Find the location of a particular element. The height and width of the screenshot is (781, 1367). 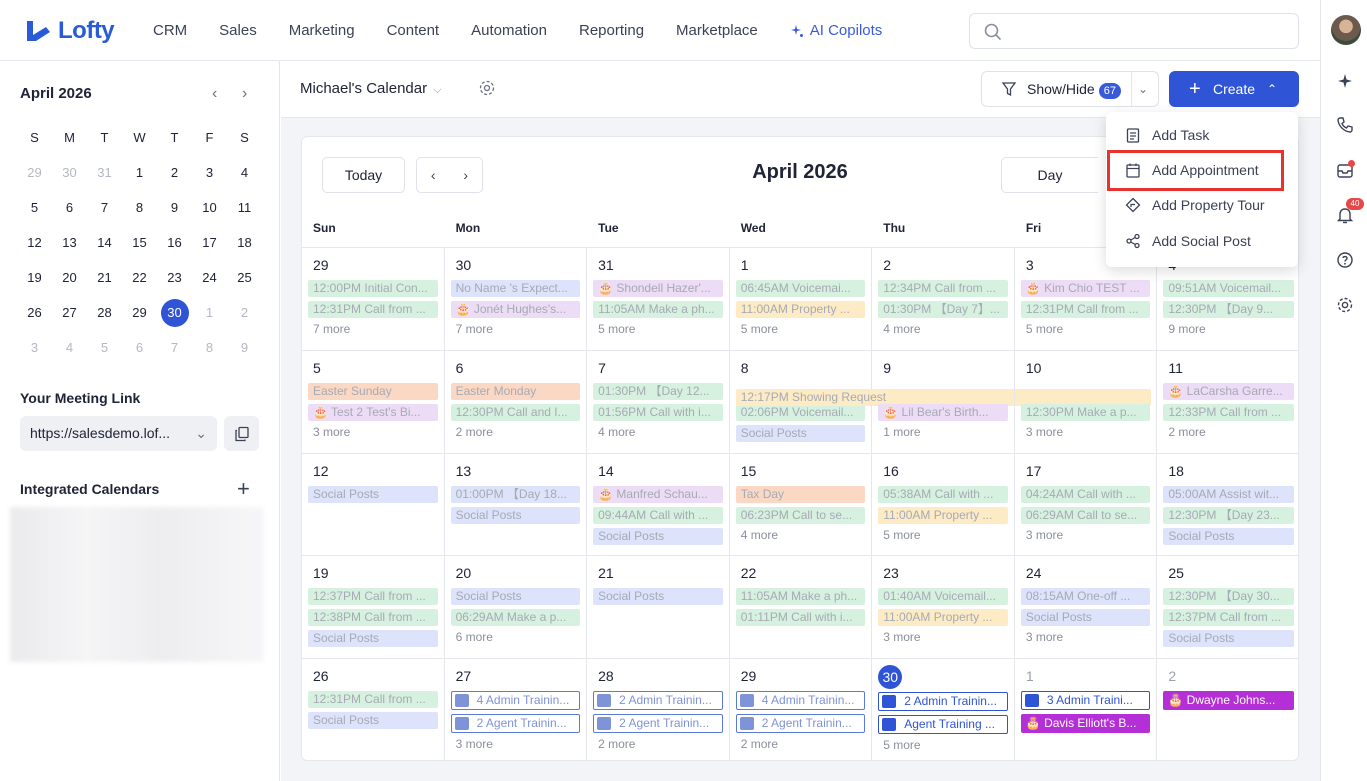

nav-item-ai-copilots: AI Copilots is located at coordinates (836, 31).